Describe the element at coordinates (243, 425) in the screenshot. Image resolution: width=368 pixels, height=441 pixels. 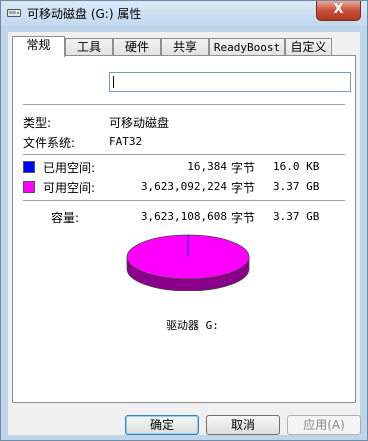
I see `cancel-button: 取消` at that location.